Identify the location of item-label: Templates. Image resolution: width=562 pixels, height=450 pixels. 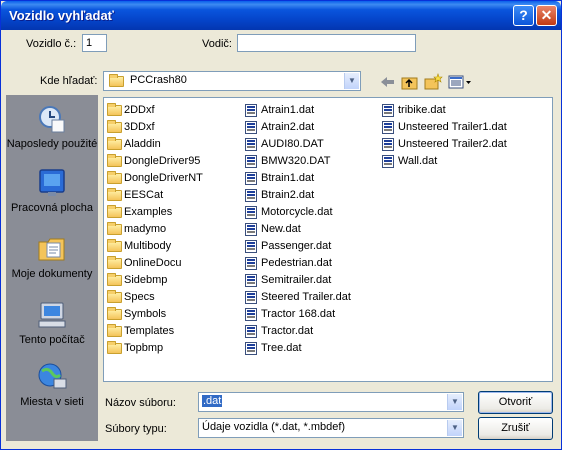
(149, 331).